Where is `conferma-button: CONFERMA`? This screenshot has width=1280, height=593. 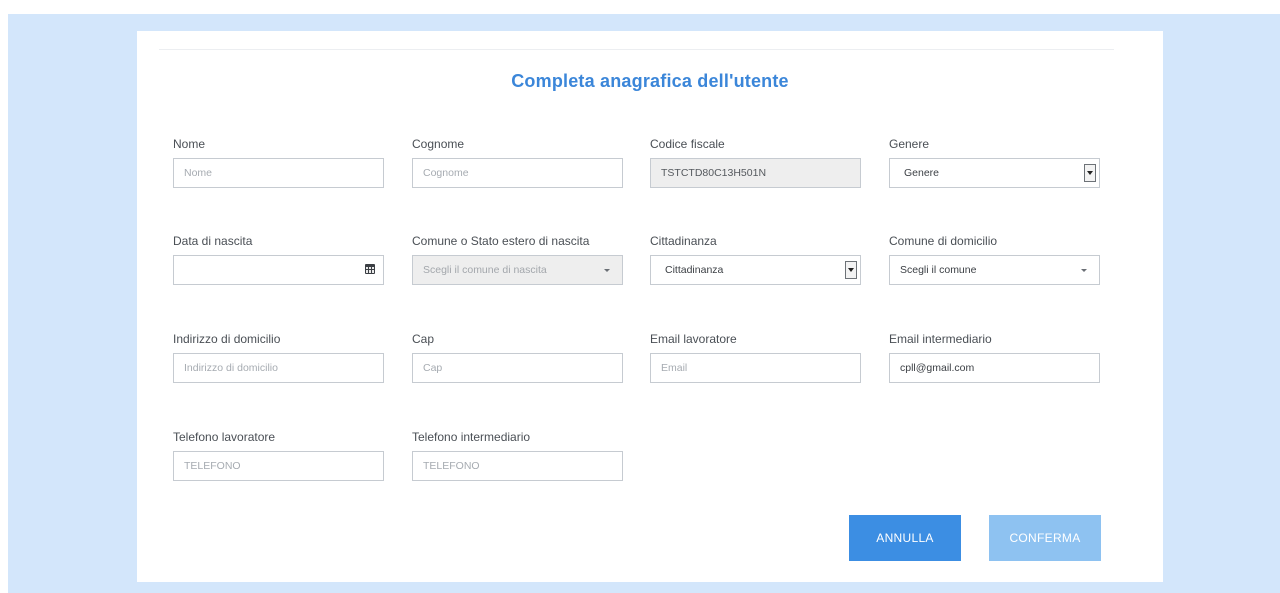
conferma-button: CONFERMA is located at coordinates (1045, 538).